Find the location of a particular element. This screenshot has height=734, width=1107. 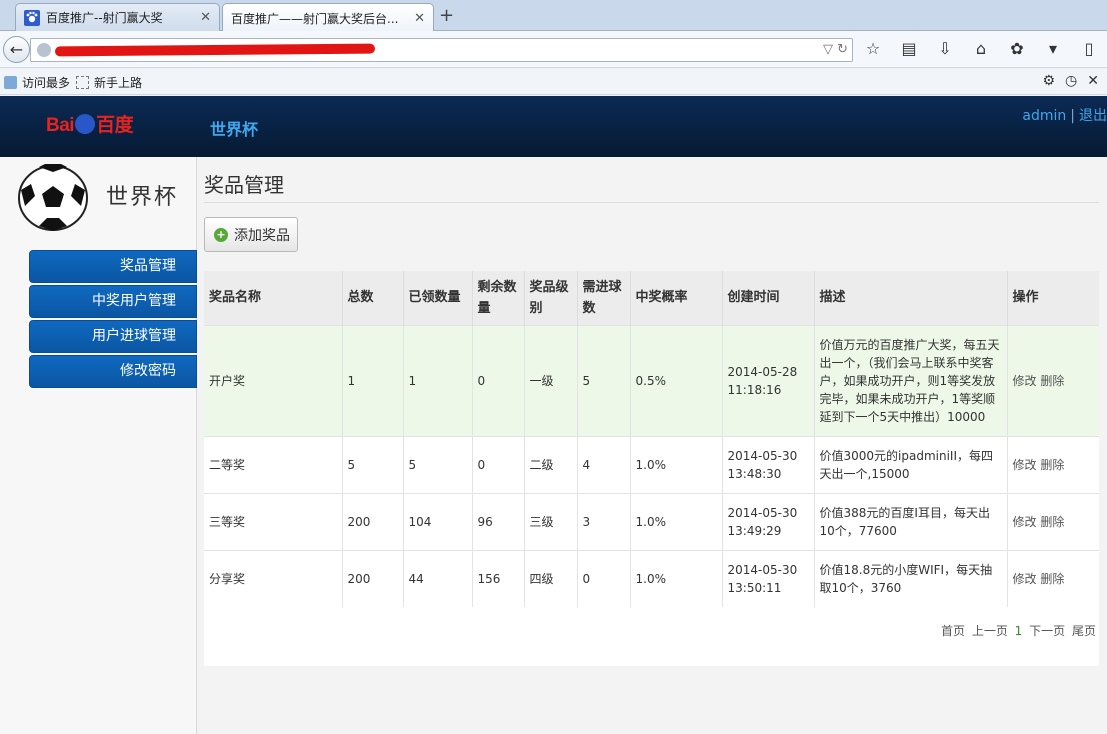

total-cell: 5 is located at coordinates (372, 464).